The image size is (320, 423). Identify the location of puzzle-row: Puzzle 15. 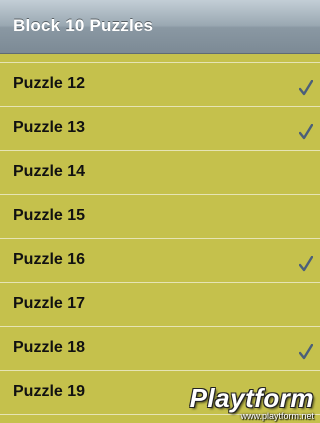
(160, 217).